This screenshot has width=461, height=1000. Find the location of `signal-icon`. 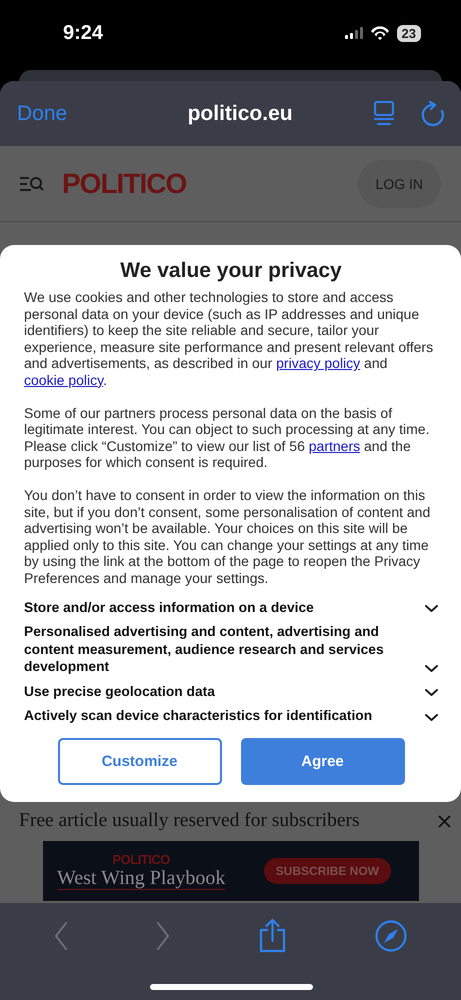

signal-icon is located at coordinates (353, 33).